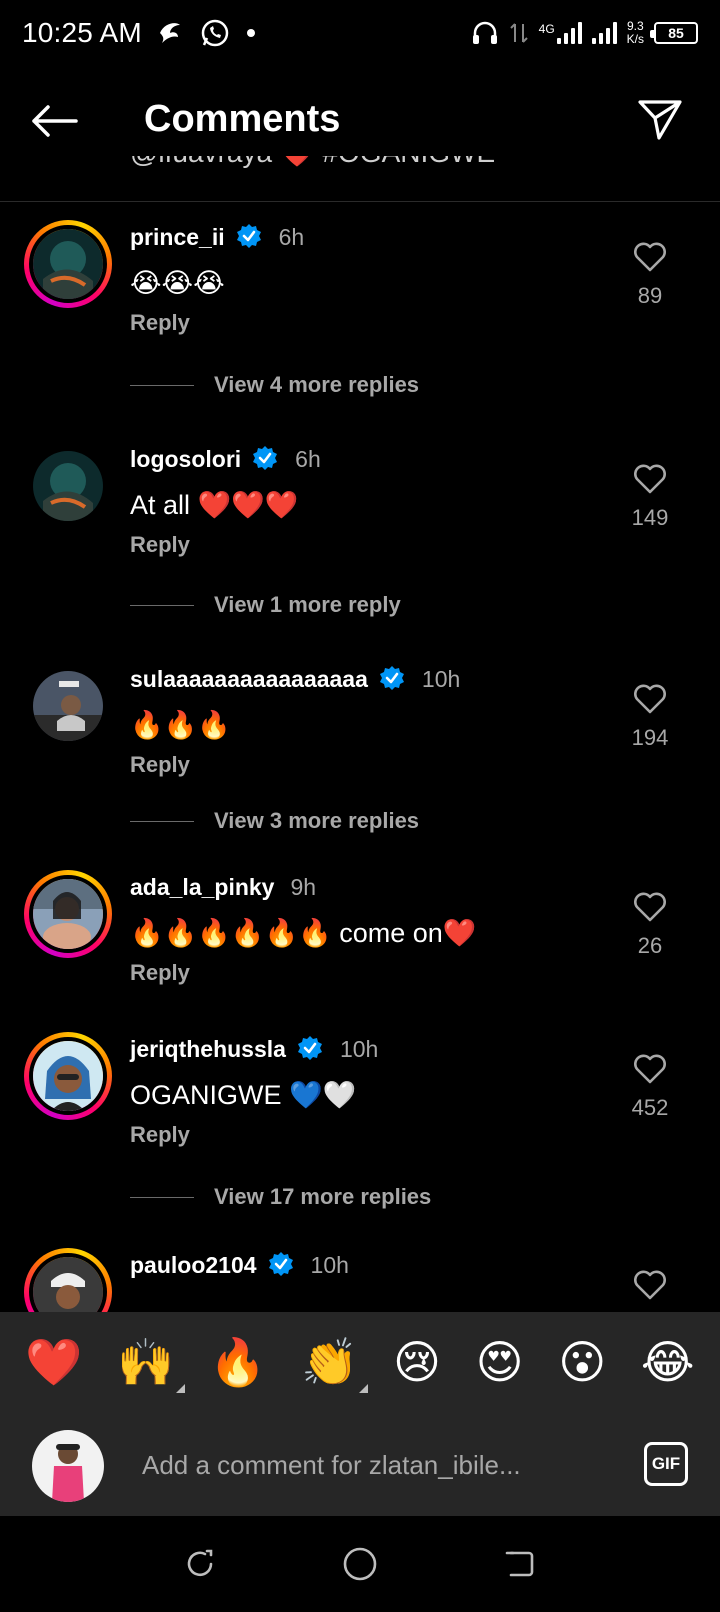 This screenshot has height=1612, width=720. I want to click on comment-time: 9h, so click(303, 886).